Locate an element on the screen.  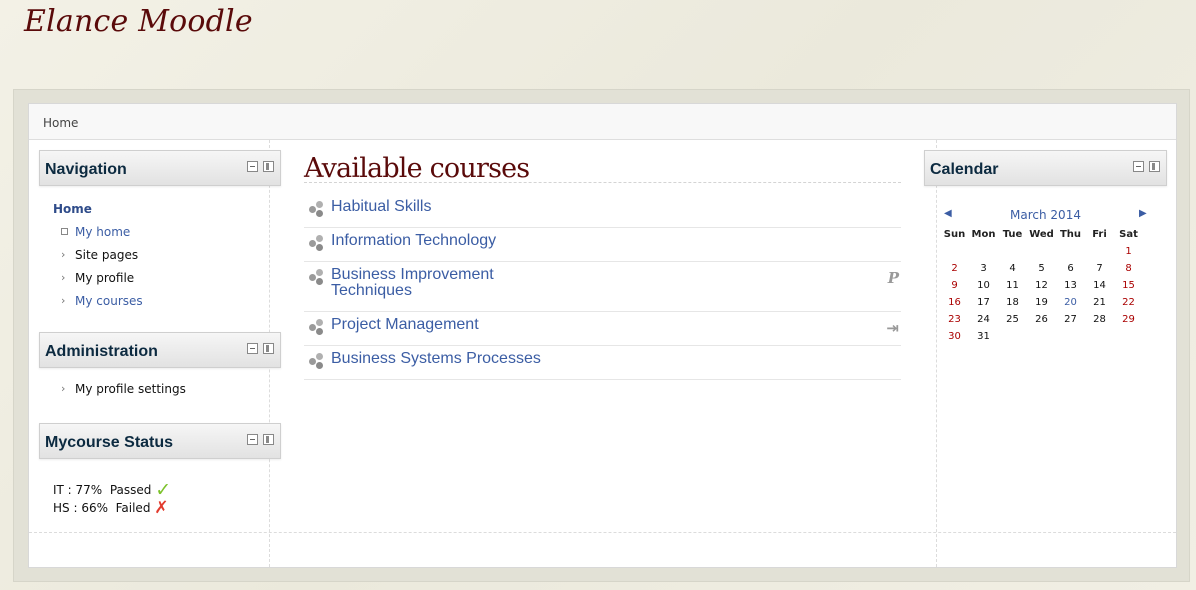
course-item: Business Systems Processes is located at coordinates (602, 363).